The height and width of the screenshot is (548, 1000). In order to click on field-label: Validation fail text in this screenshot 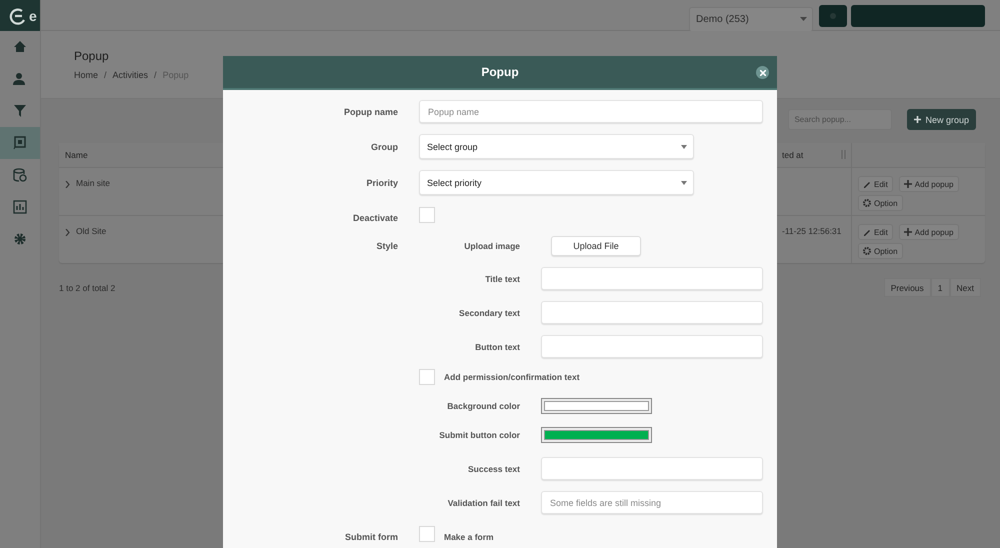, I will do `click(483, 503)`.